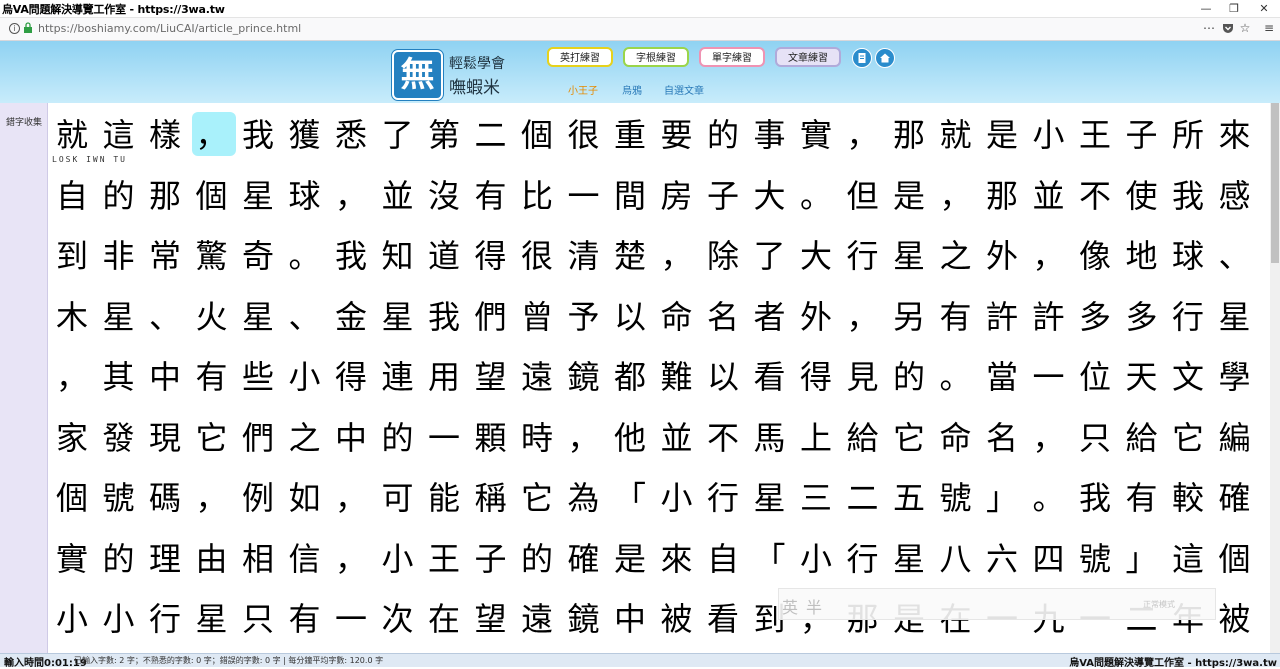 Image resolution: width=1280 pixels, height=669 pixels. Describe the element at coordinates (257, 558) in the screenshot. I see `article-char: 相` at that location.